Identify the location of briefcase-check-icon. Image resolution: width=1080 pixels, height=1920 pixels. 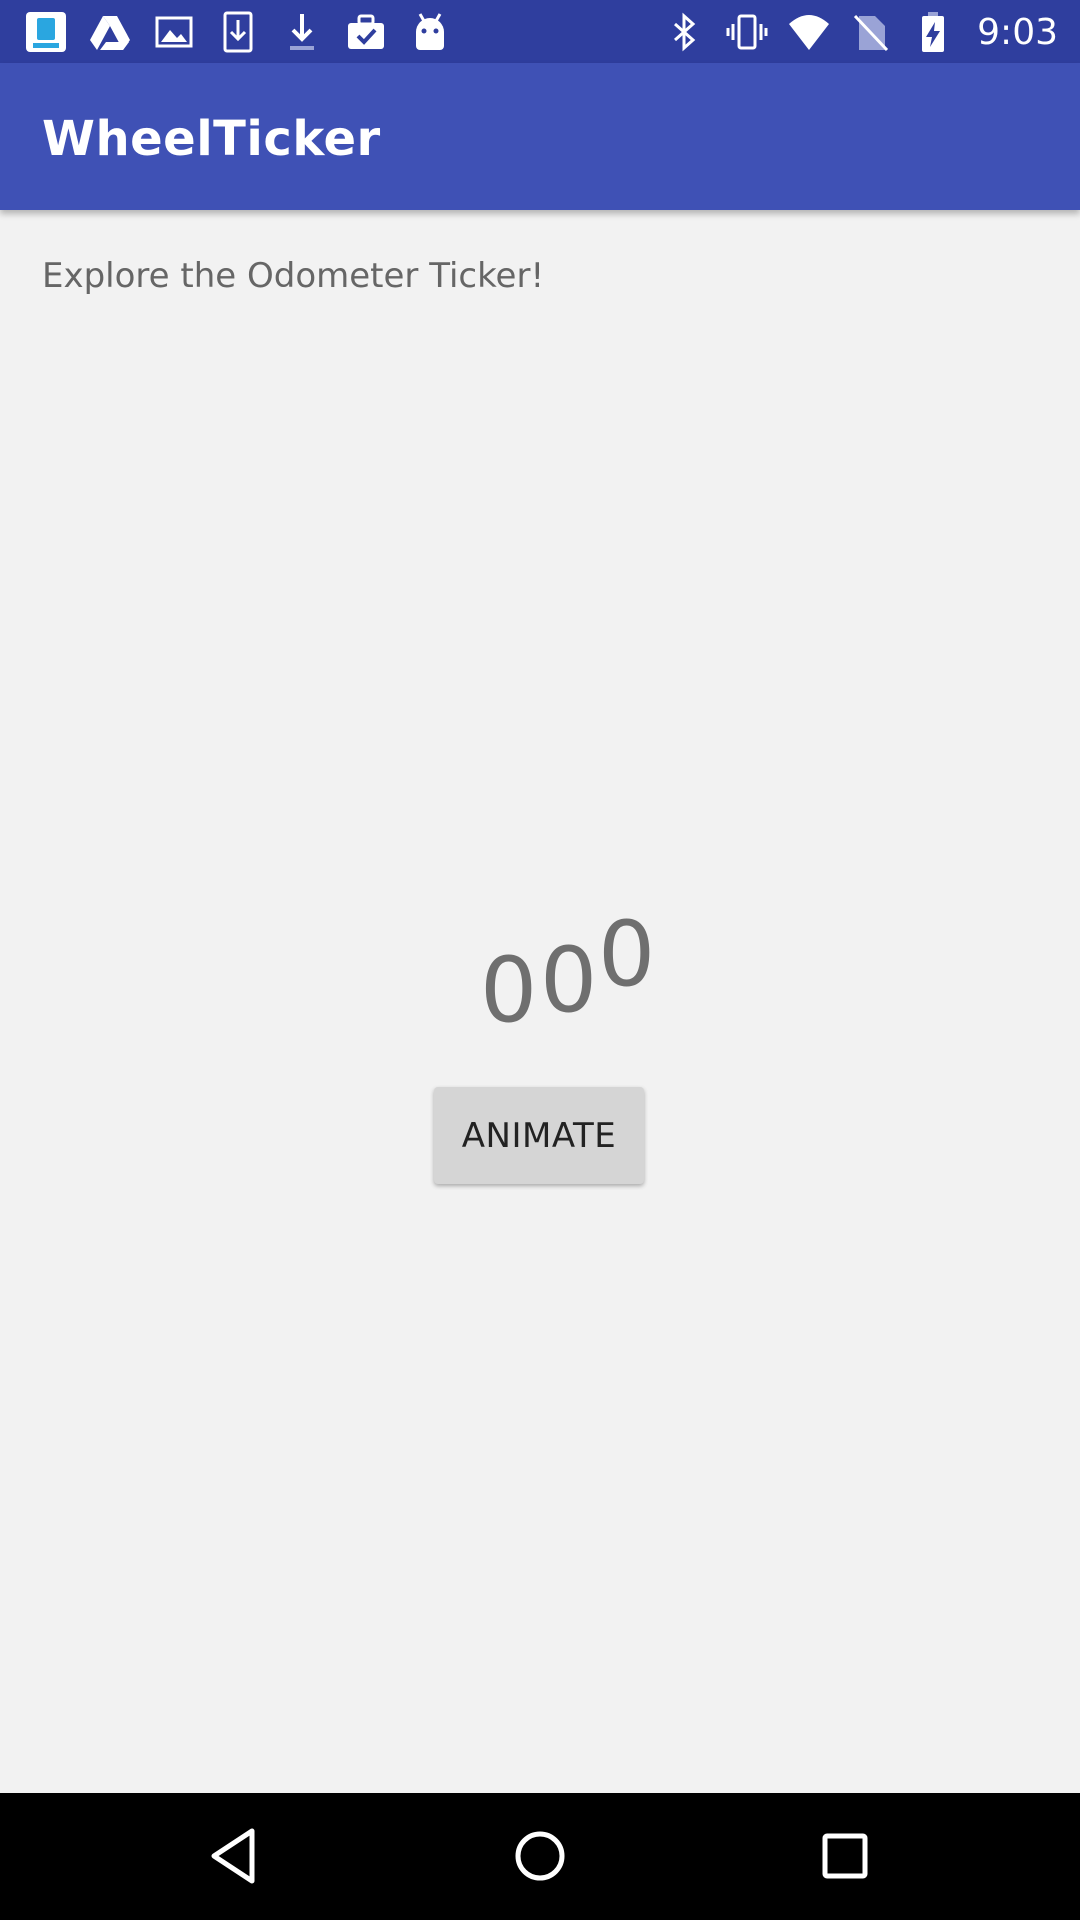
(366, 31).